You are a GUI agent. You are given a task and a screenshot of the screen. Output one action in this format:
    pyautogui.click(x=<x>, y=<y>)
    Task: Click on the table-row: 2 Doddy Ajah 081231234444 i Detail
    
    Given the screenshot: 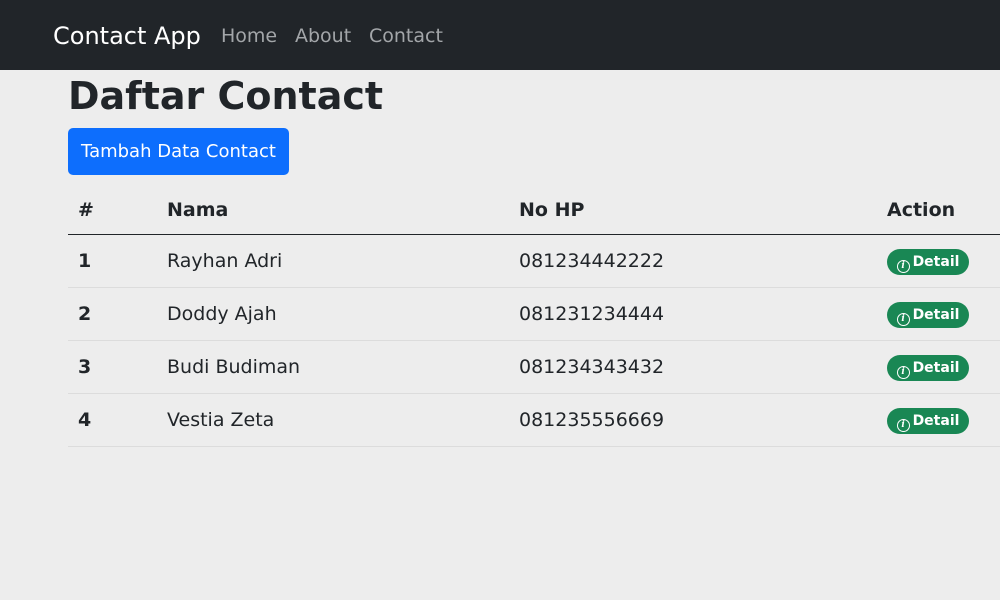 What is the action you would take?
    pyautogui.click(x=534, y=314)
    